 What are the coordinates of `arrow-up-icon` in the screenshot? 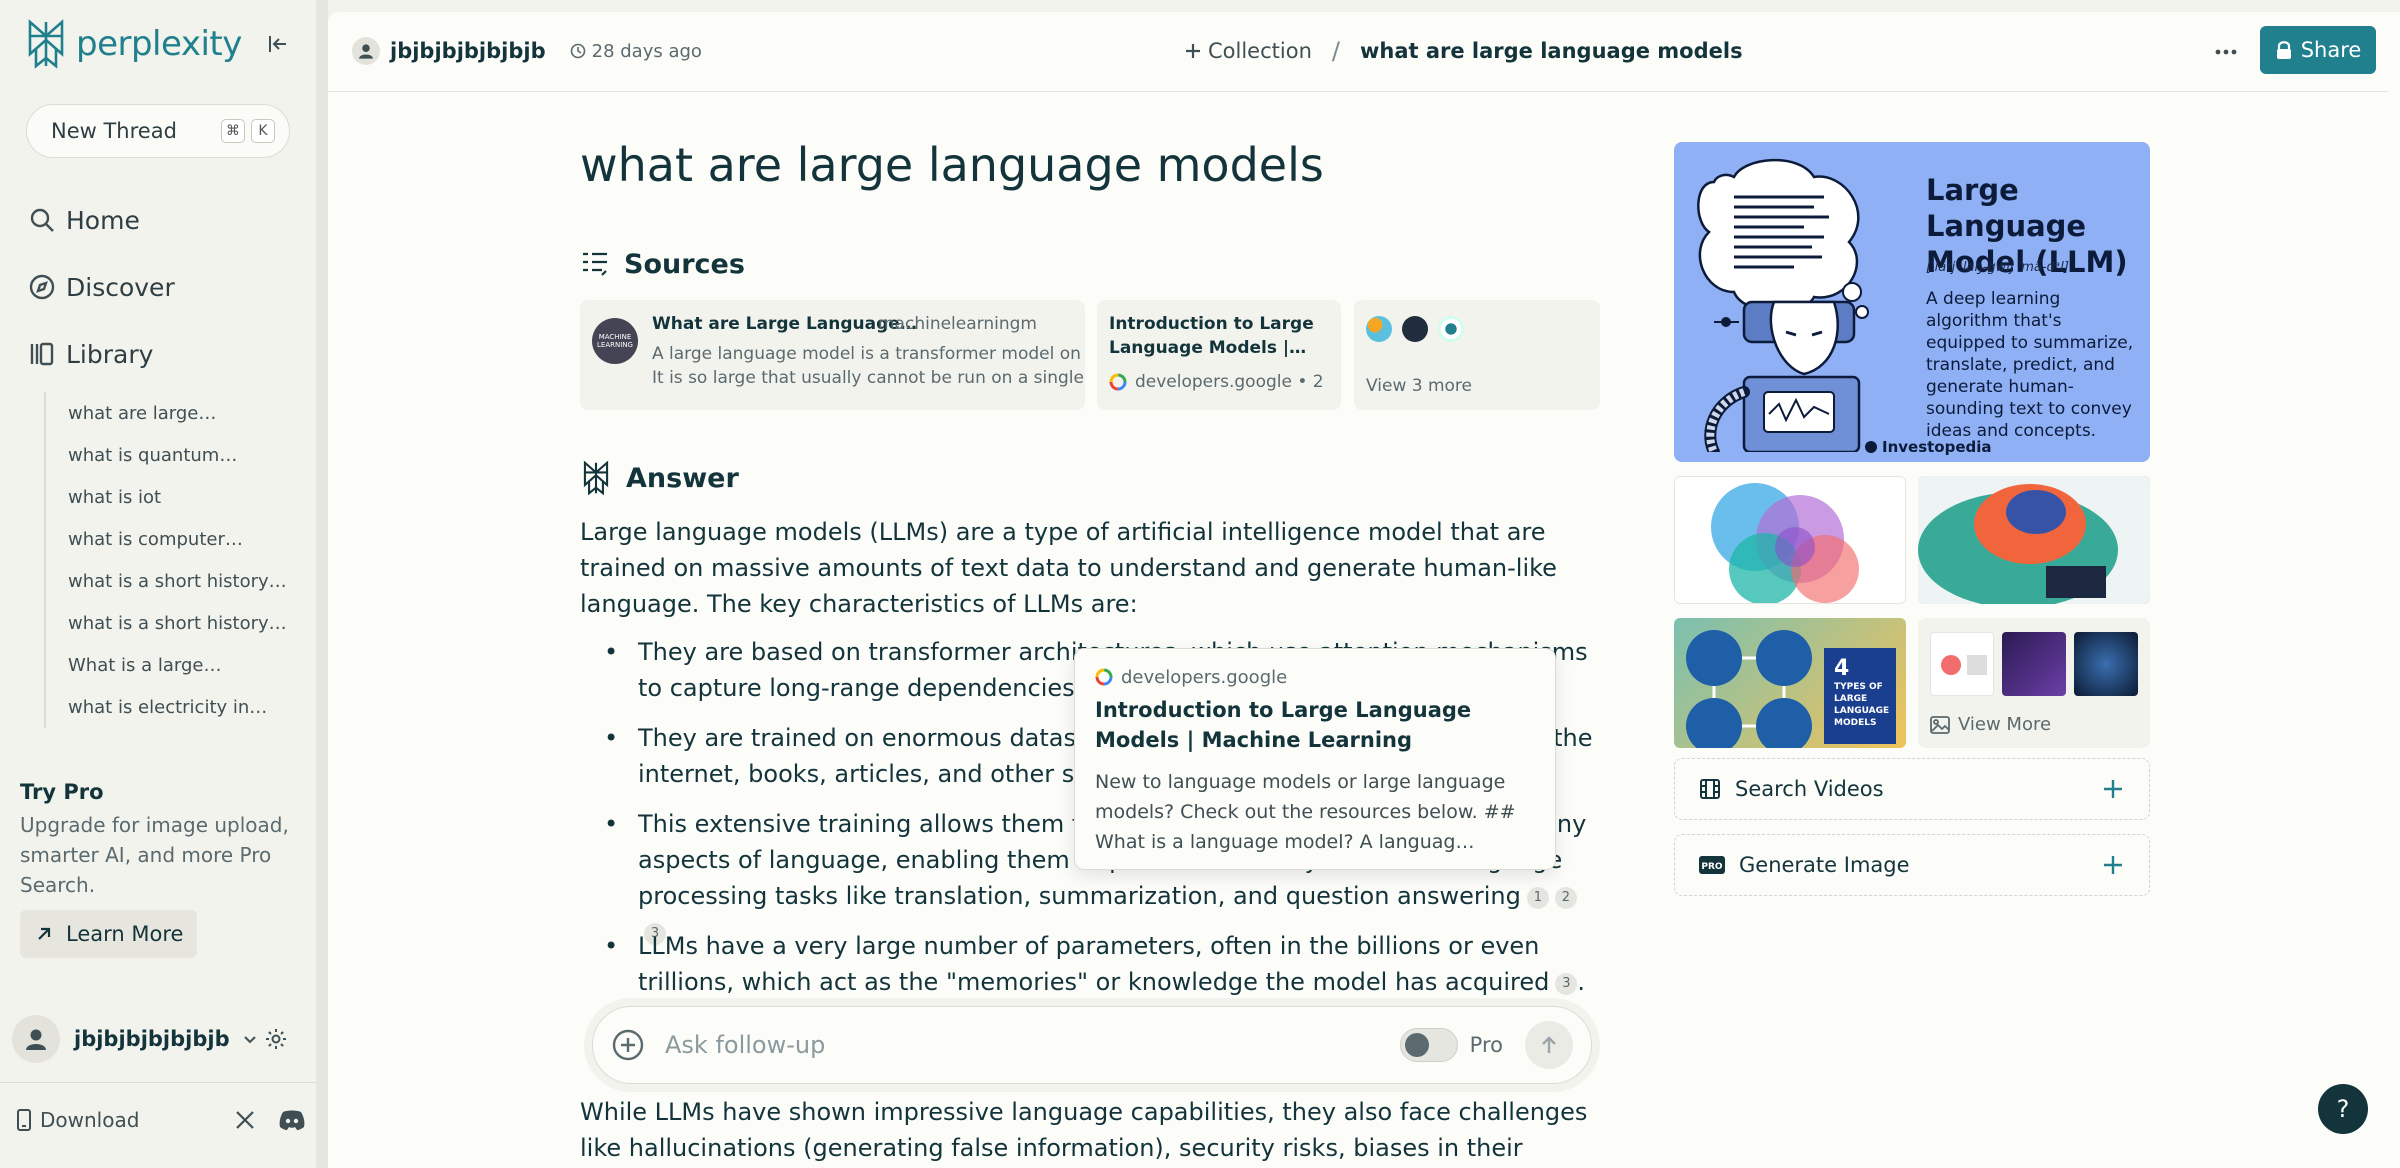 It's located at (1549, 1044).